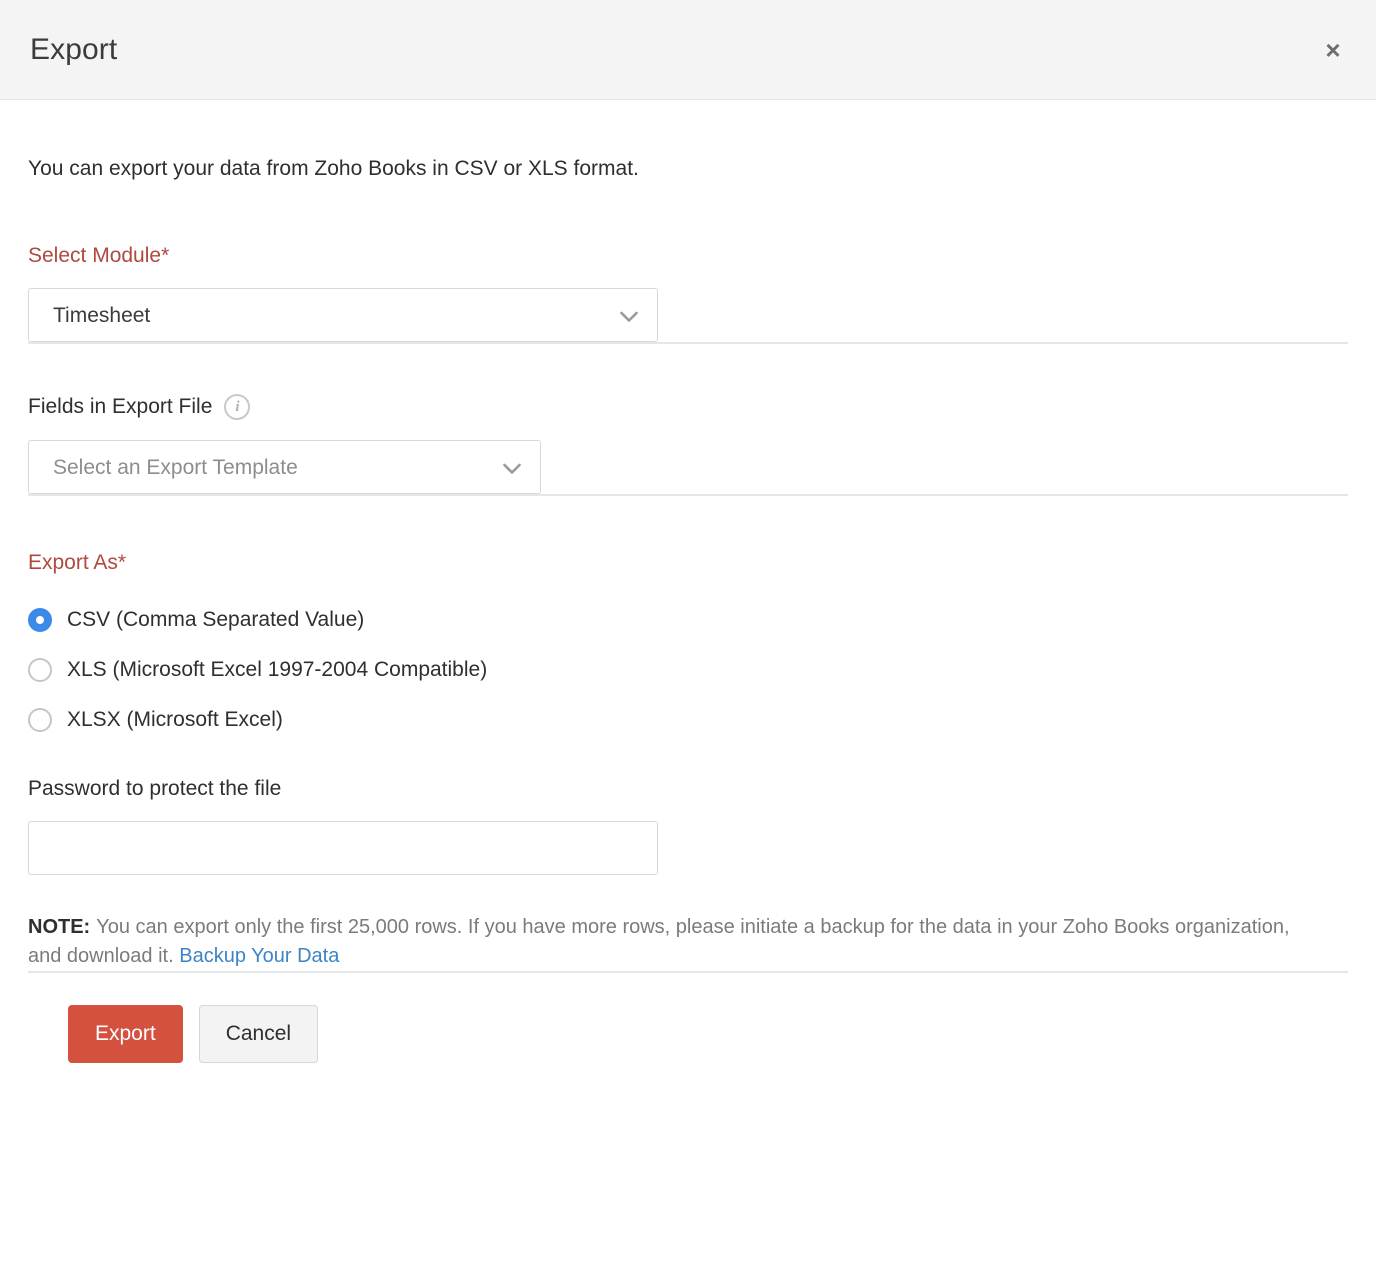 This screenshot has width=1376, height=1268. I want to click on backup-your-data-link: Backup Your Data, so click(259, 956).